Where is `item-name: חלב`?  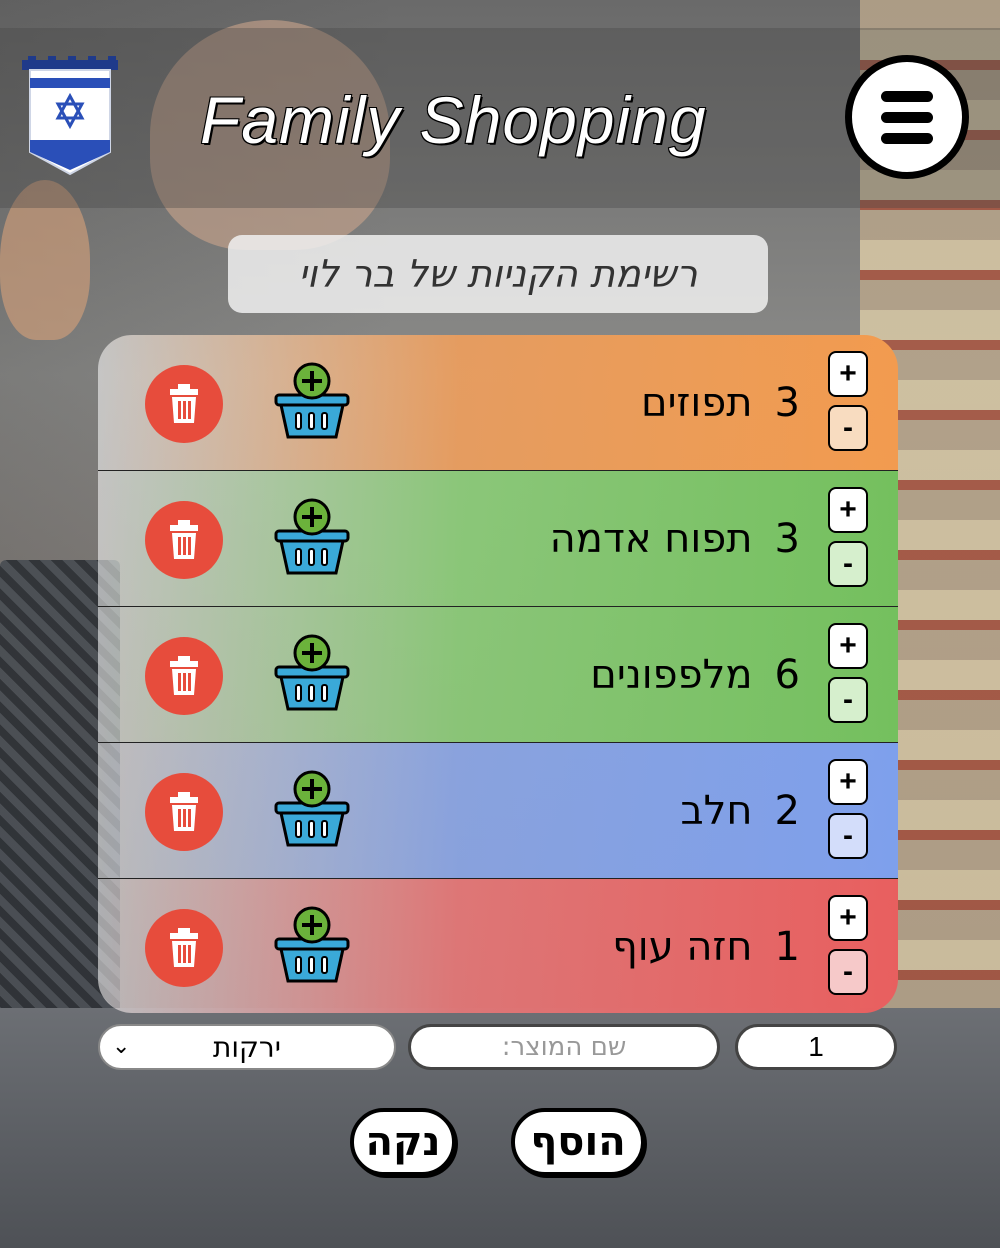
item-name: חלב is located at coordinates (716, 811).